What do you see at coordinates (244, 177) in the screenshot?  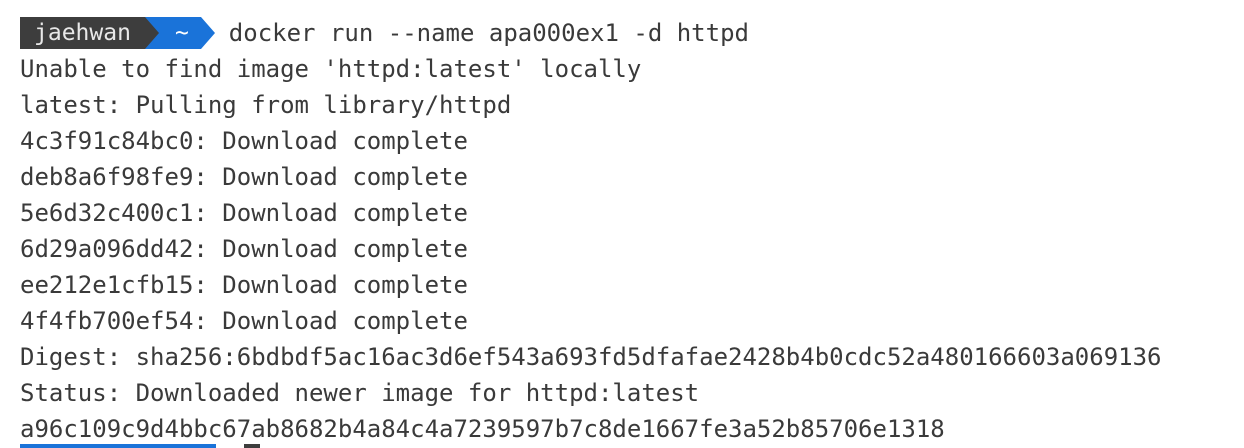 I see `output-line: deb8a6f98fe9: Download complete` at bounding box center [244, 177].